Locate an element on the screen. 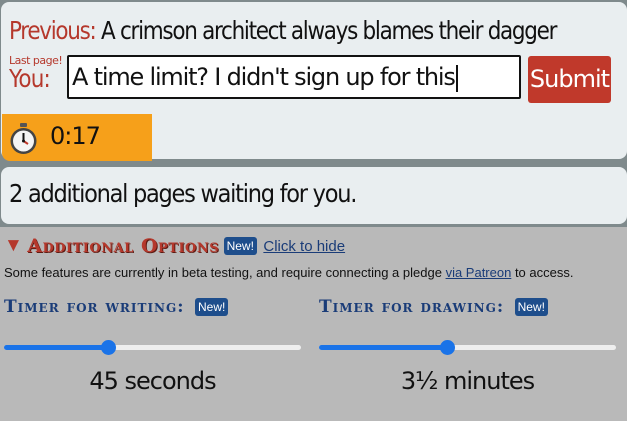 This screenshot has width=627, height=421. drawing-timer-heading: Timer for drawing: New! is located at coordinates (433, 307).